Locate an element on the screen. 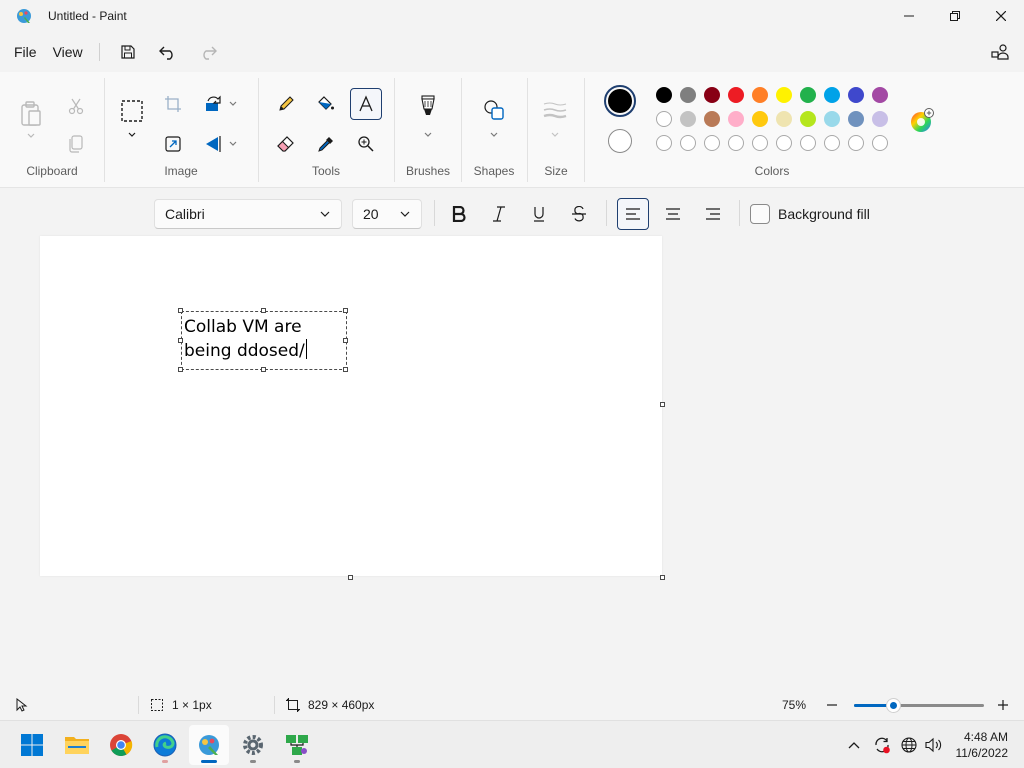  view-menu: View is located at coordinates (68, 52).